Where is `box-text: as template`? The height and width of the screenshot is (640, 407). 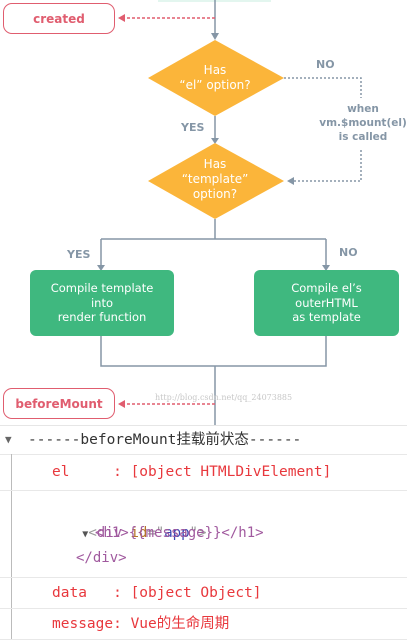
box-text: as template is located at coordinates (326, 317).